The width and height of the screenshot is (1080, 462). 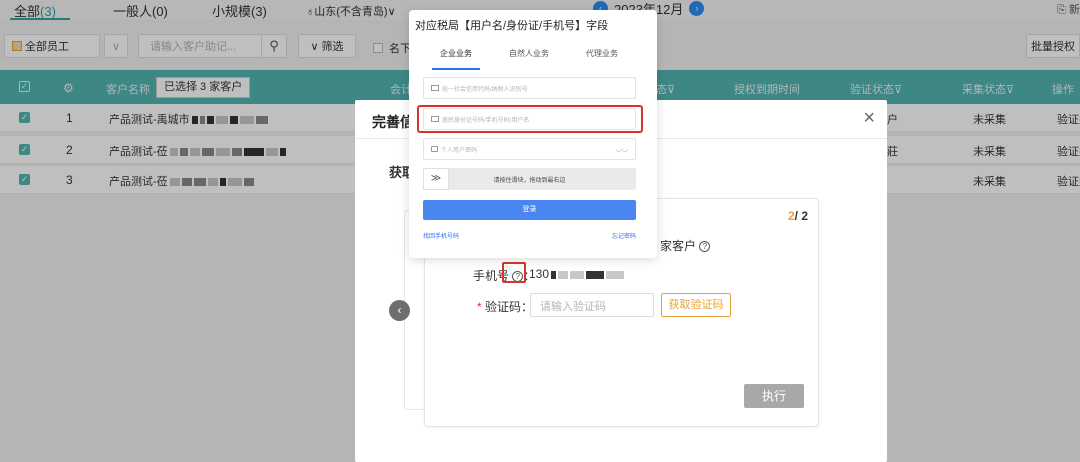 What do you see at coordinates (509, 307) in the screenshot?
I see `code-label-text: 验证码：` at bounding box center [509, 307].